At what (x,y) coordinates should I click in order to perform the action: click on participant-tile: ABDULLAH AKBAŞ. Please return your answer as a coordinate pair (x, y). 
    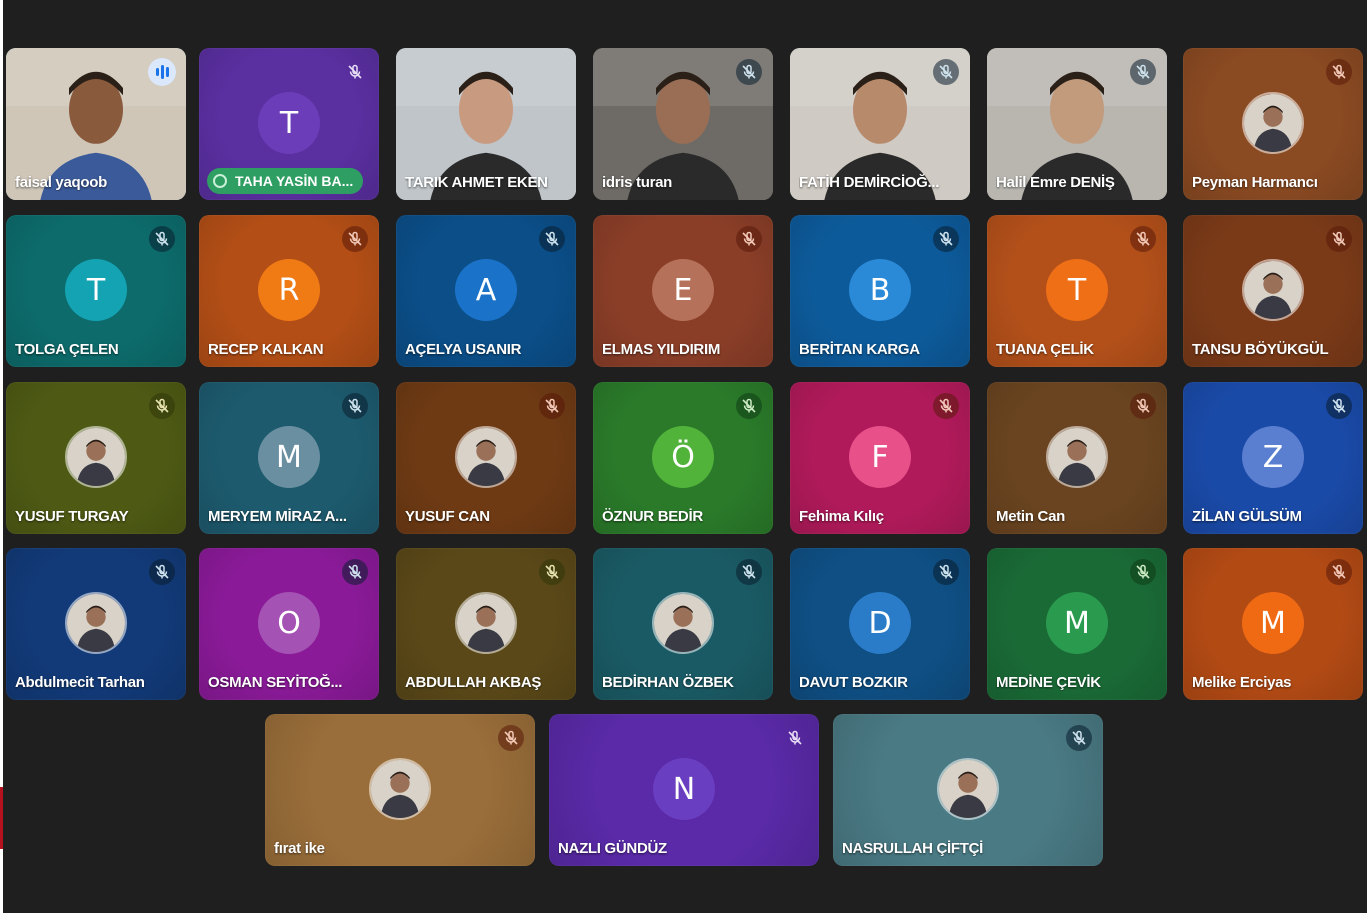
    Looking at the image, I should click on (486, 624).